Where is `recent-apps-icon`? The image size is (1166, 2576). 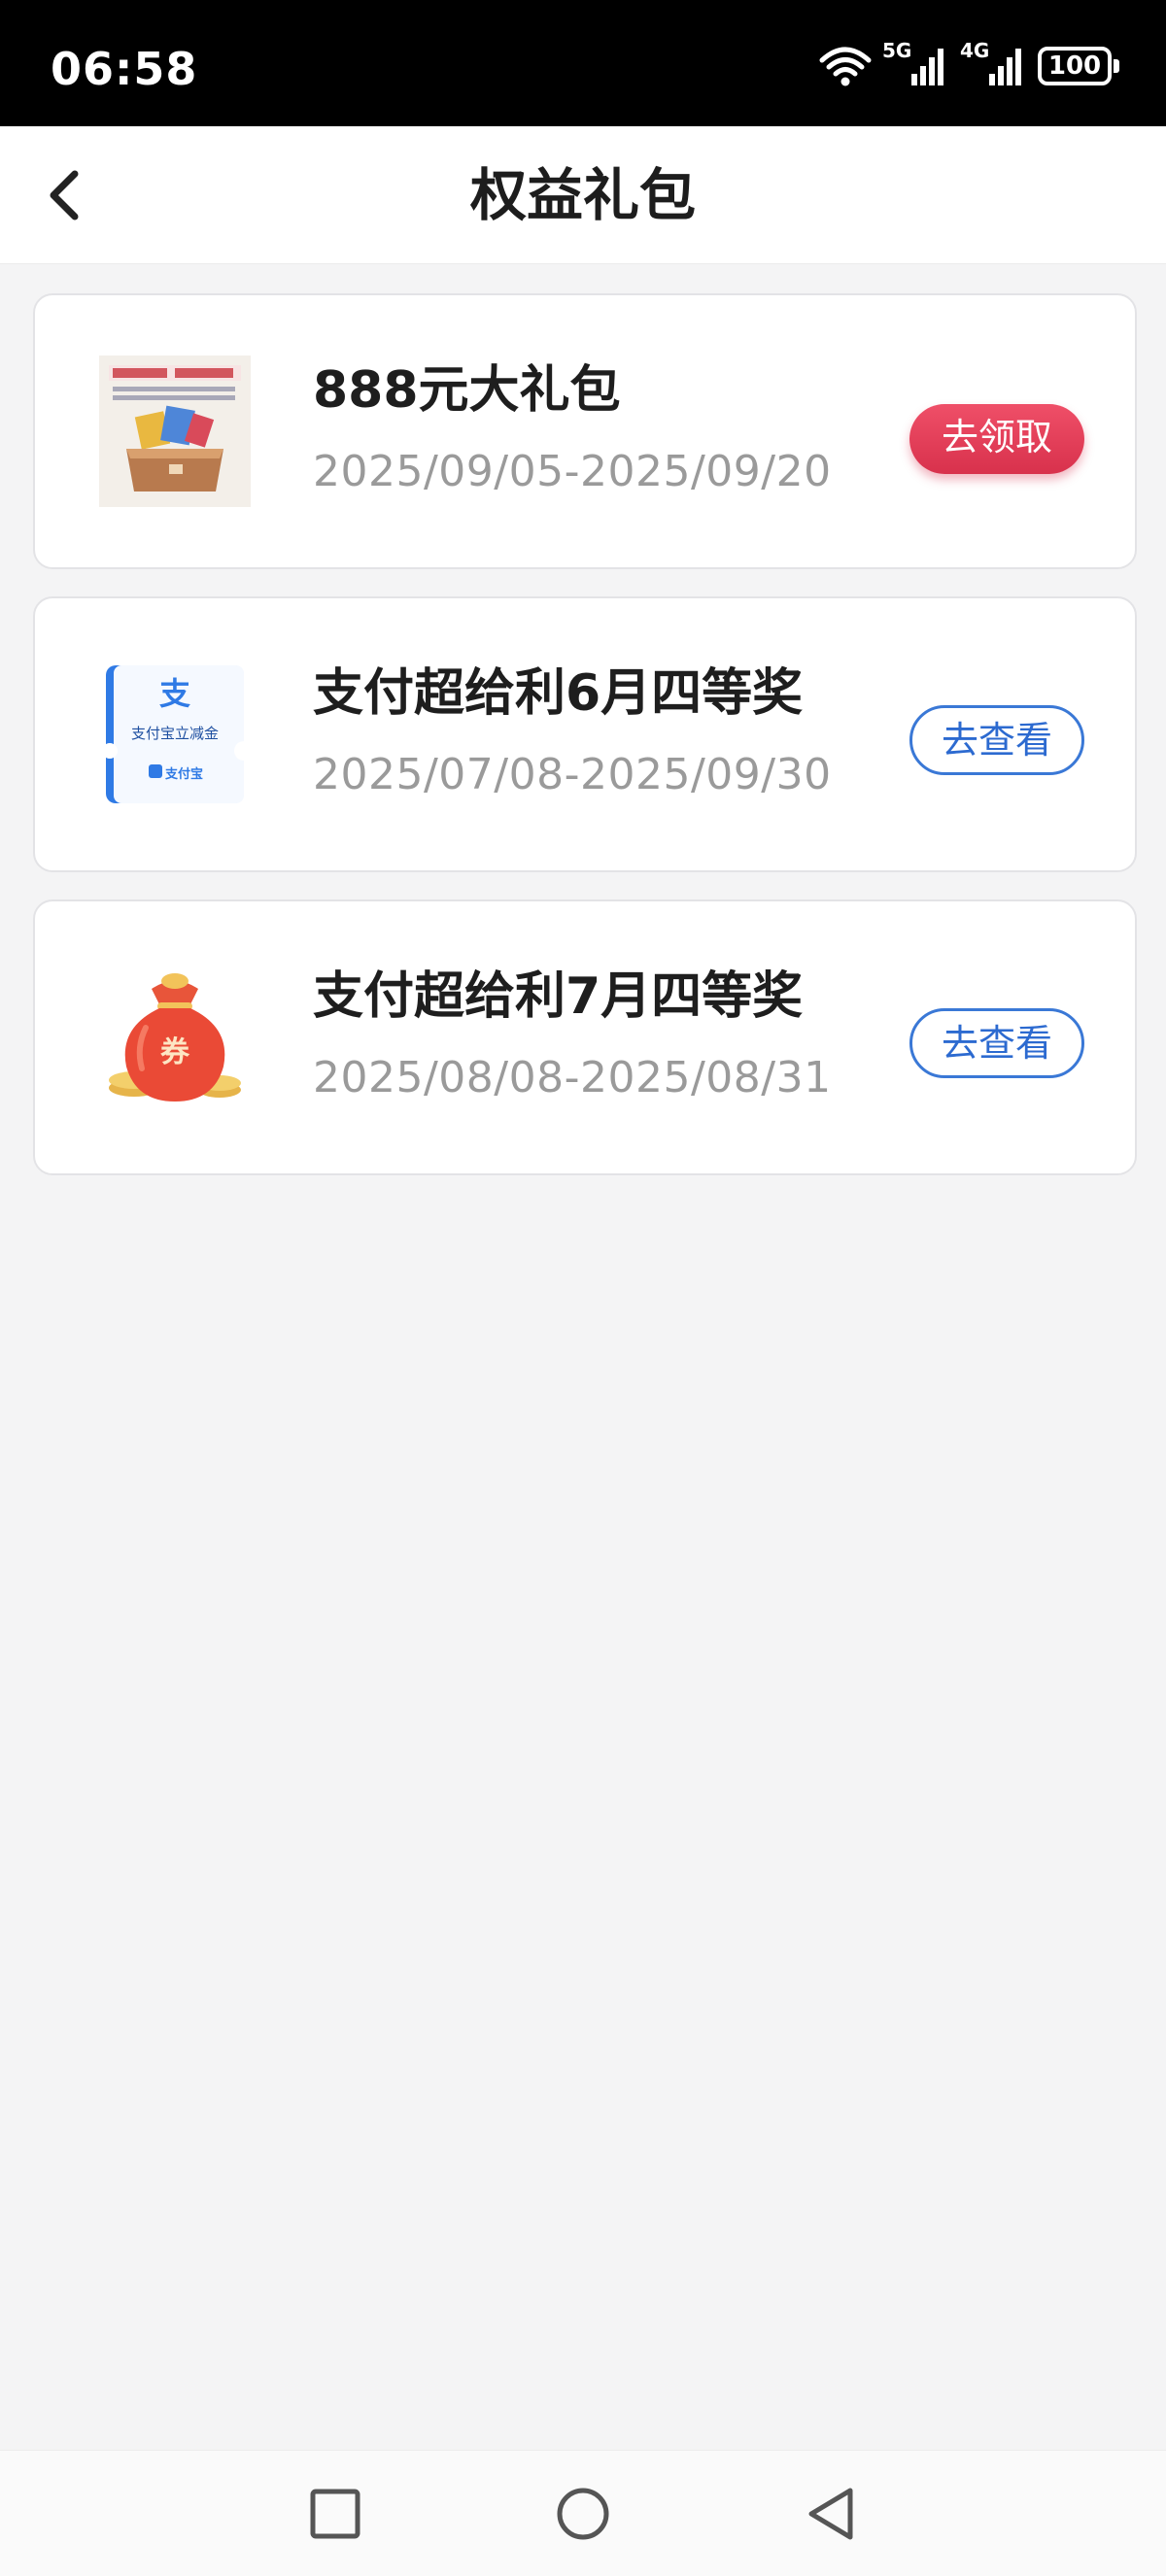
recent-apps-icon is located at coordinates (335, 2514).